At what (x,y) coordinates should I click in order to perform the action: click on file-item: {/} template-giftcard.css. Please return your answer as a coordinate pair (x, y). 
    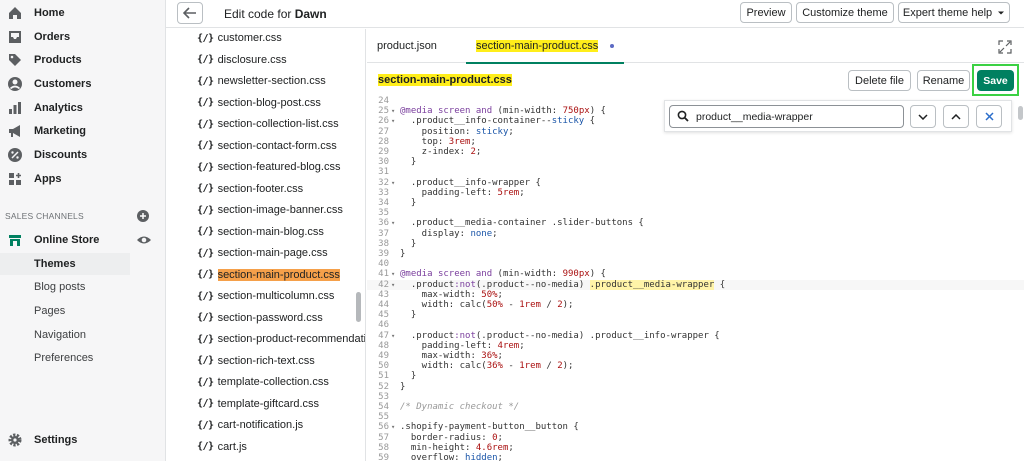
    Looking at the image, I should click on (258, 404).